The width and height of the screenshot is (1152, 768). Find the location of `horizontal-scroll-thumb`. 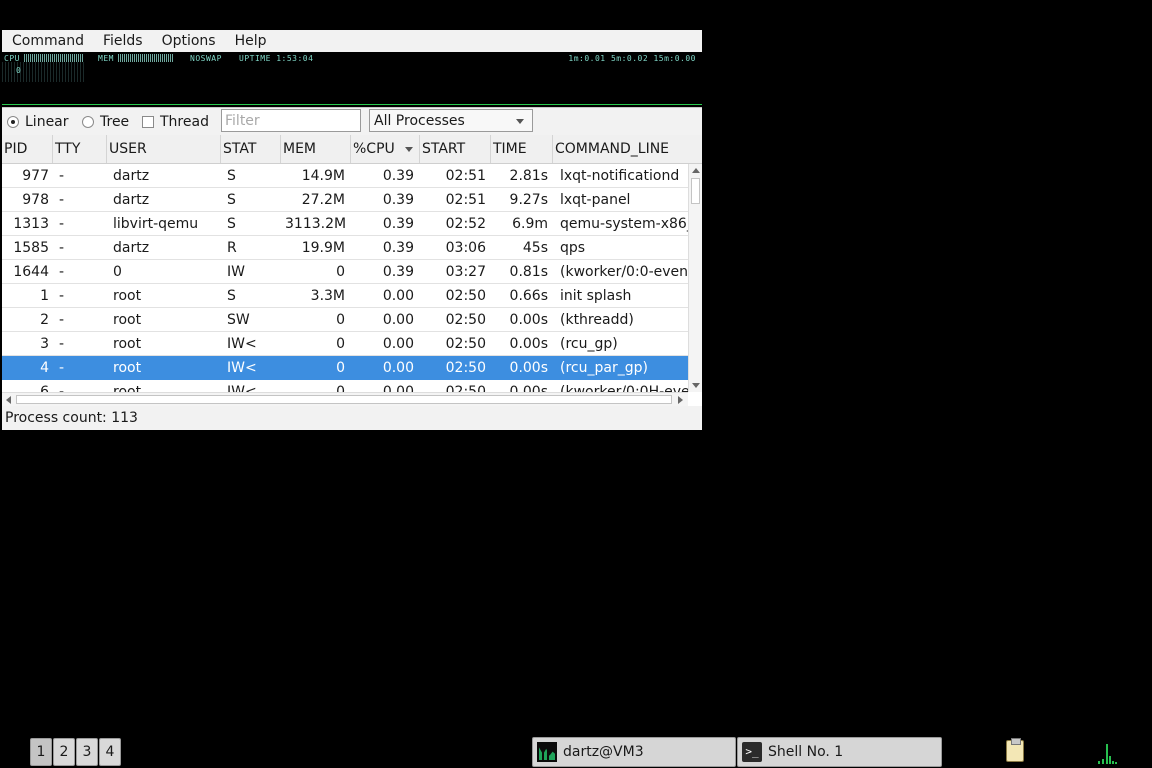

horizontal-scroll-thumb is located at coordinates (344, 399).